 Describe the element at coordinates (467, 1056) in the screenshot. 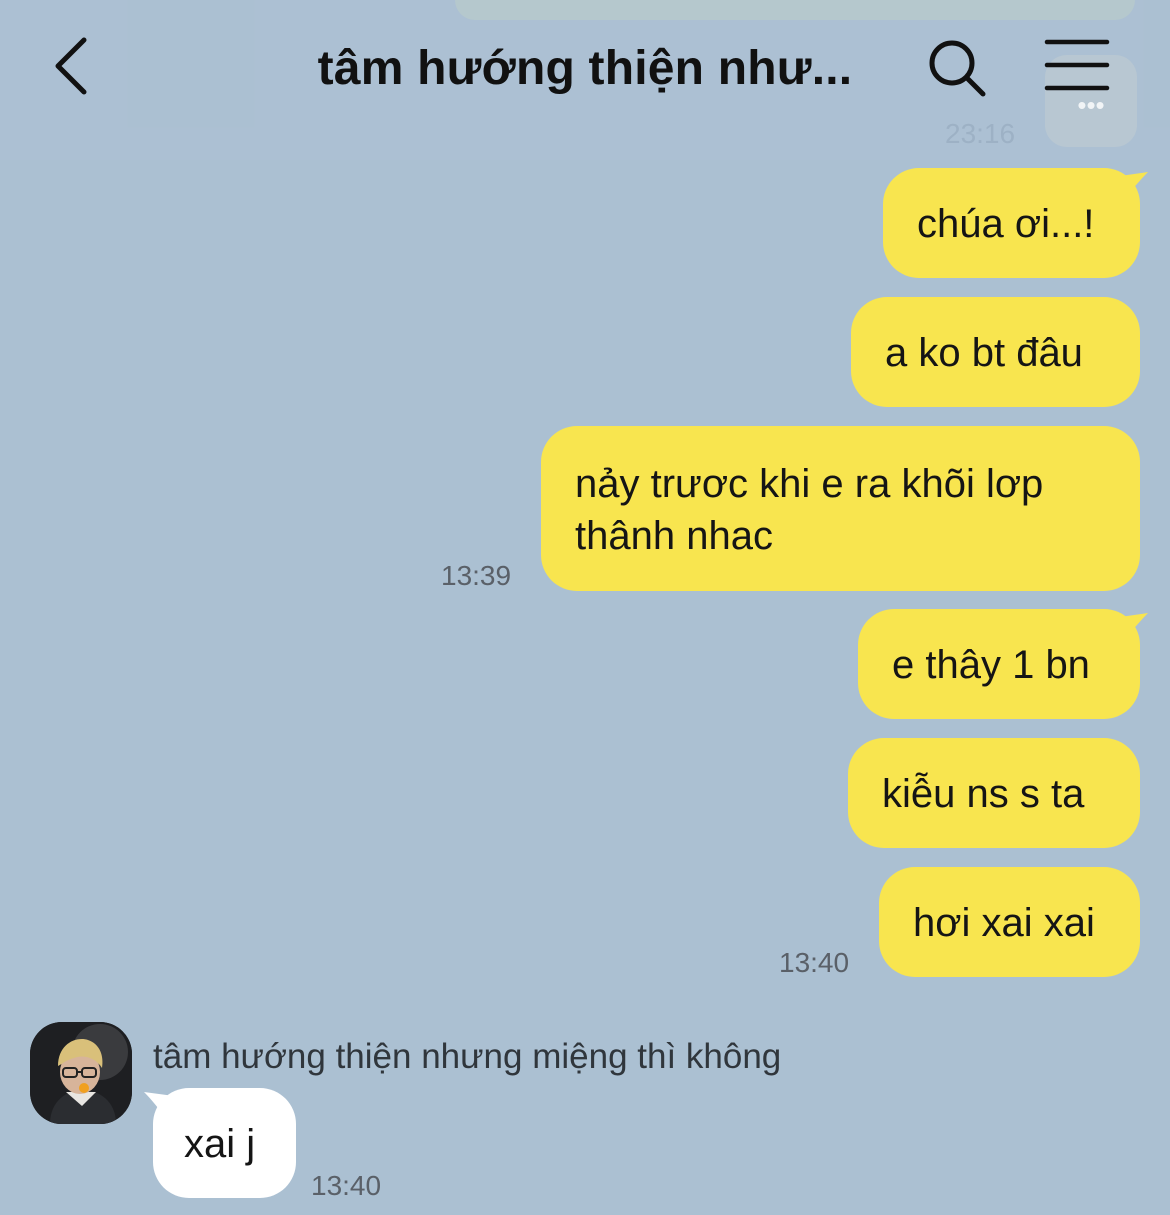

I see `sender-name: tâm hướng thiện nhưng miệng thì không` at that location.